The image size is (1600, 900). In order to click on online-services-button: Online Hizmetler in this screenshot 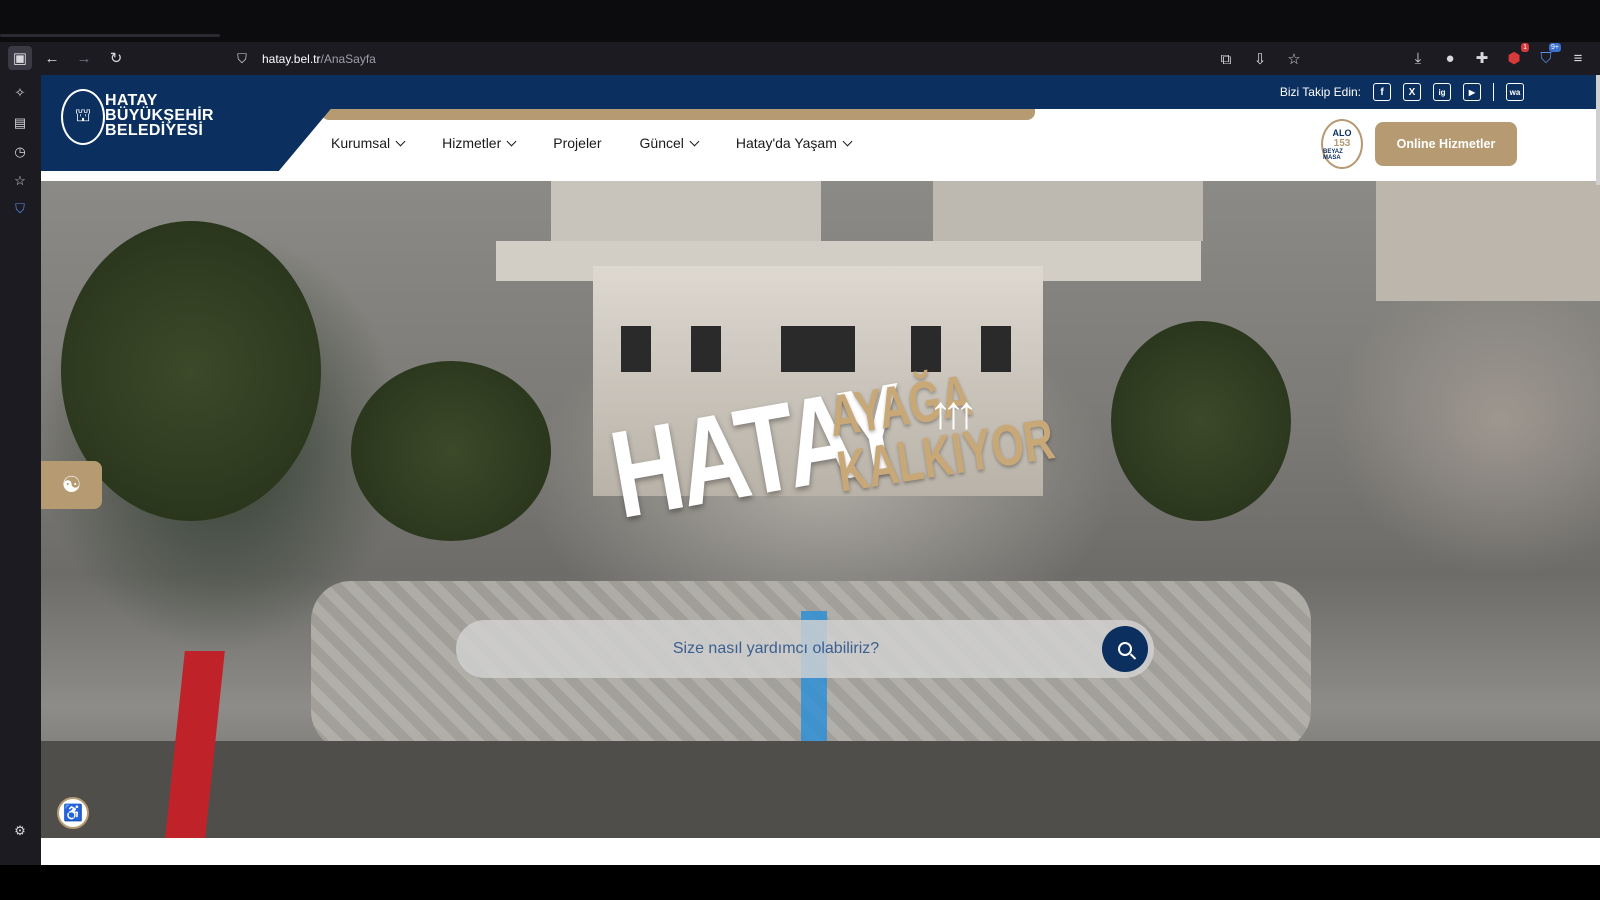, I will do `click(1446, 144)`.